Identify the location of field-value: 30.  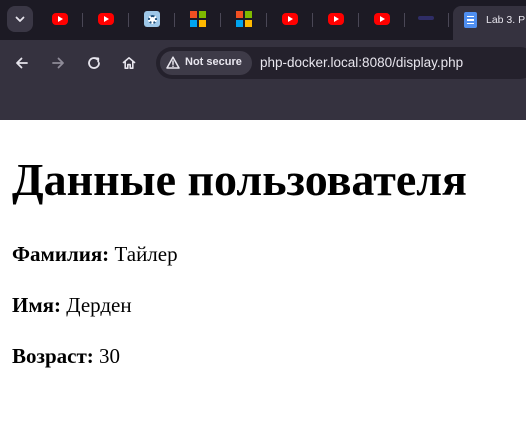
(110, 356).